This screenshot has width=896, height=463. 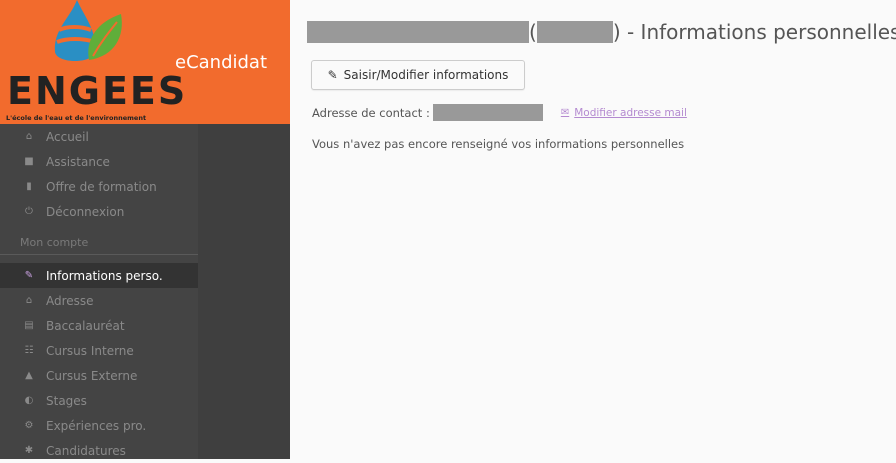 I want to click on sidebar-item-candidatures: ✱ Candidatures, so click(x=99, y=450).